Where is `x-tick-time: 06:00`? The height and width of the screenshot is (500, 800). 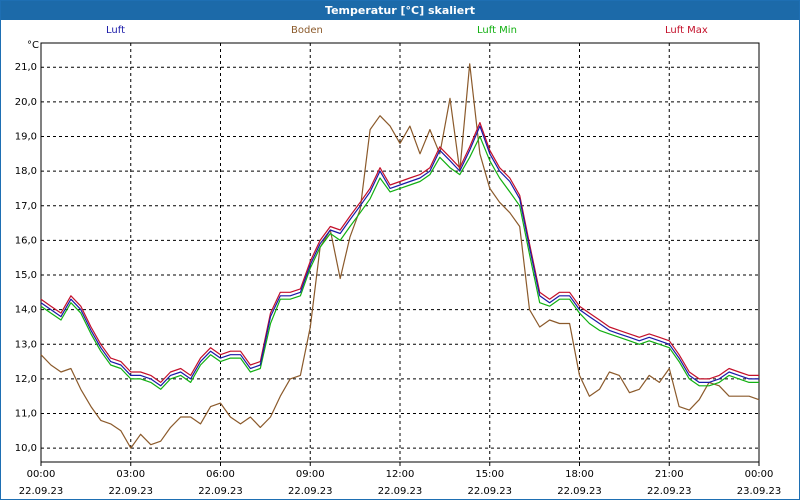 x-tick-time: 06:00 is located at coordinates (220, 474).